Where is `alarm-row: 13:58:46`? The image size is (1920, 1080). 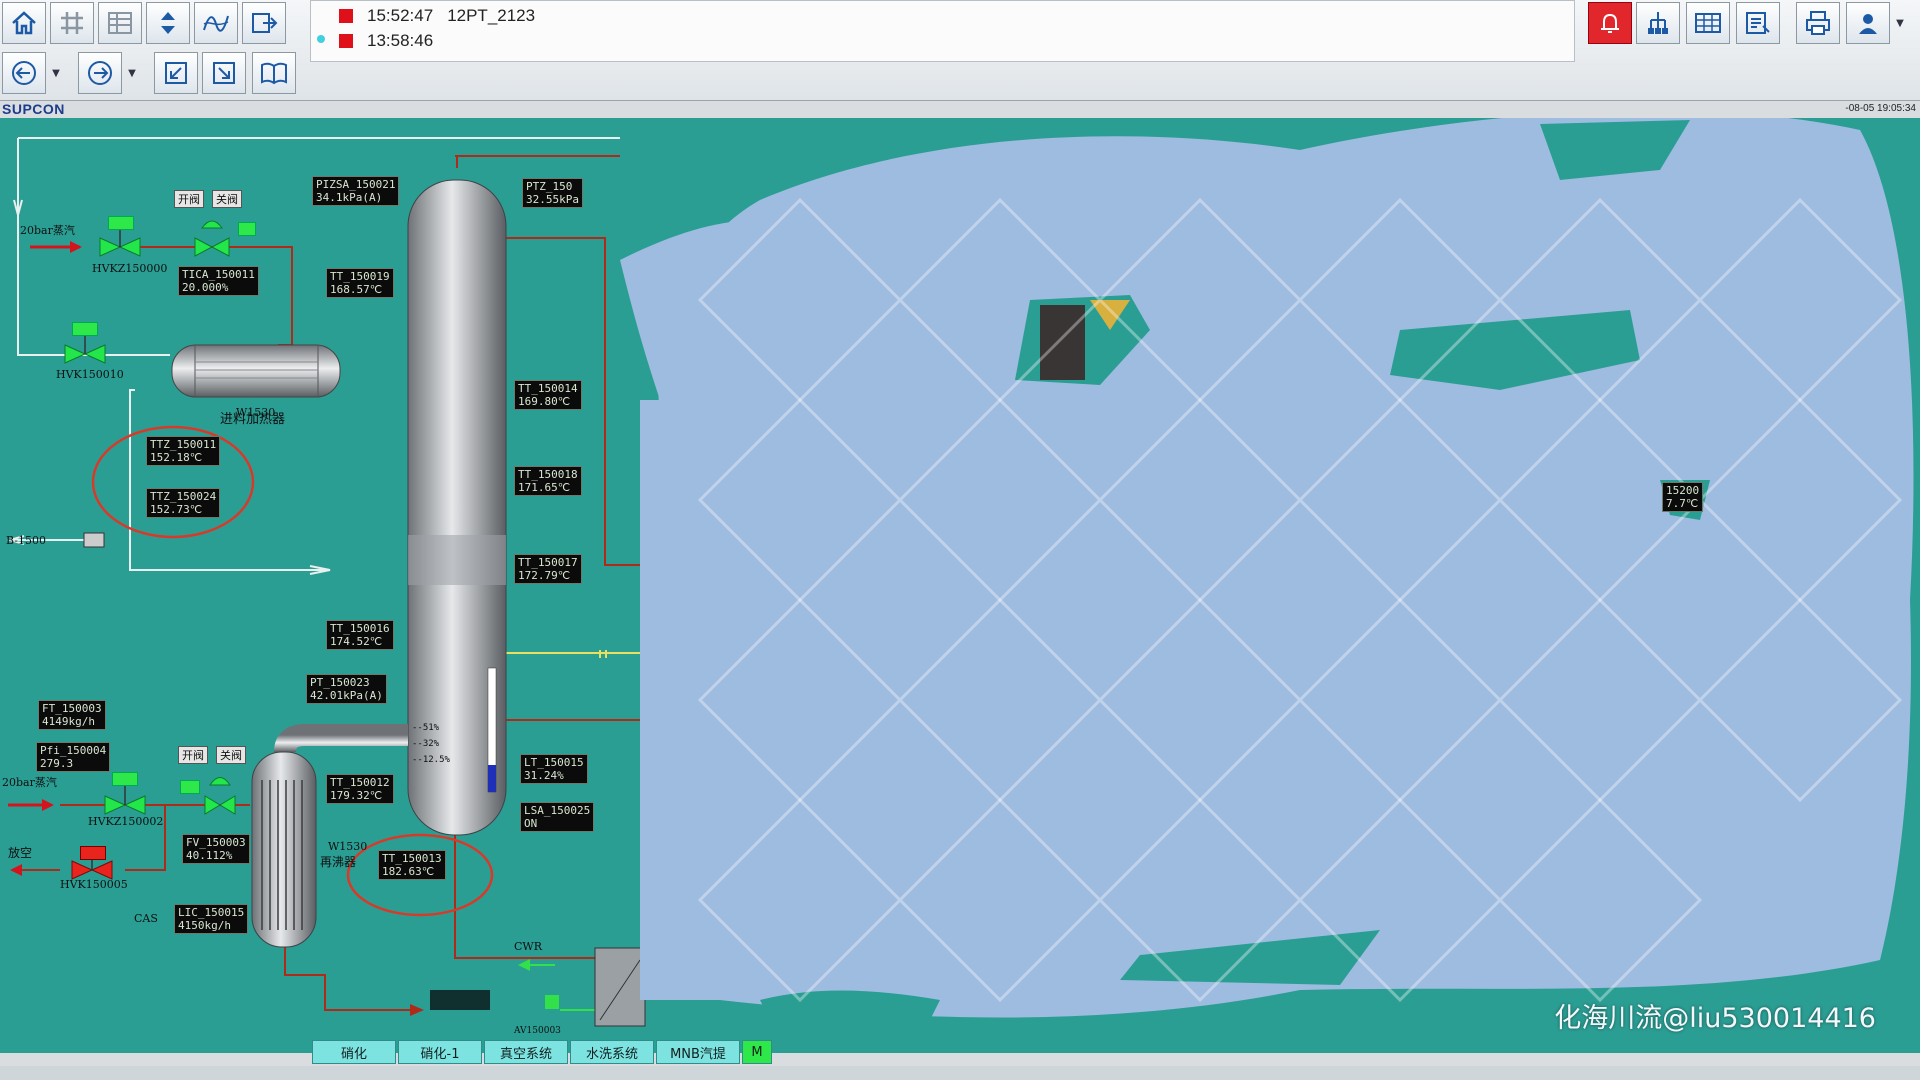
alarm-row: 13:58:46 is located at coordinates (386, 41).